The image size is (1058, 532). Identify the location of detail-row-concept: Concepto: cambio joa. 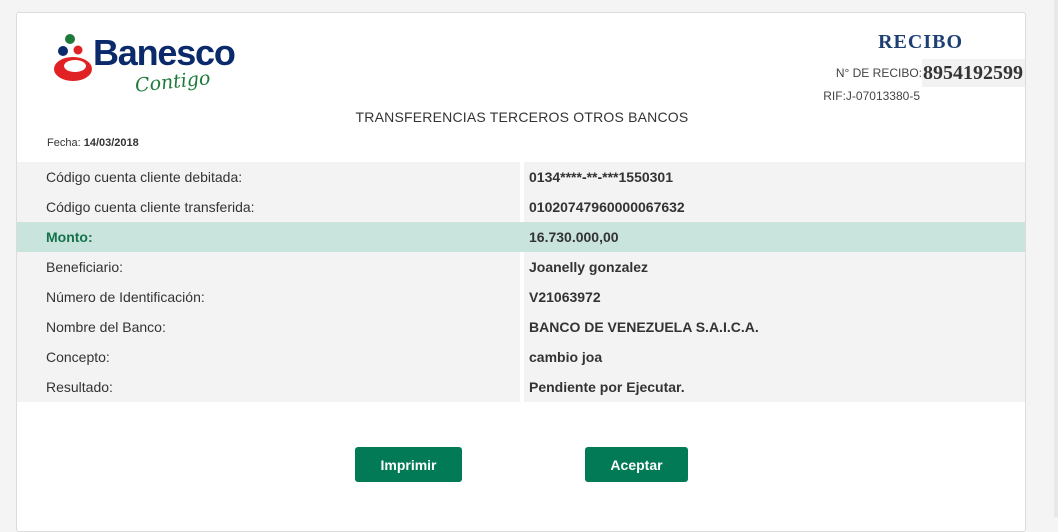
(521, 357).